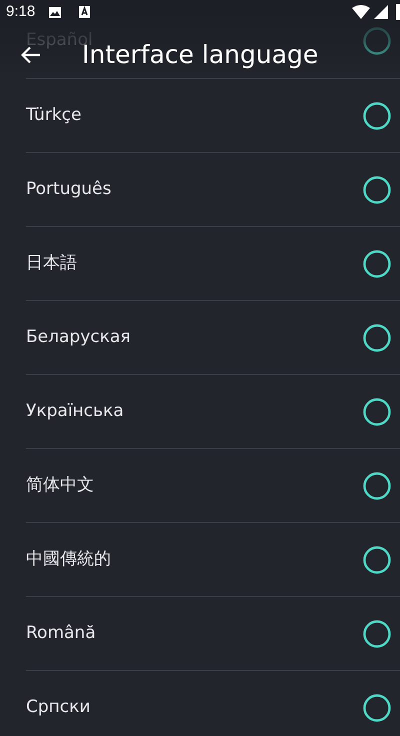 Image resolution: width=400 pixels, height=736 pixels. Describe the element at coordinates (75, 411) in the screenshot. I see `language-label: Українська` at that location.